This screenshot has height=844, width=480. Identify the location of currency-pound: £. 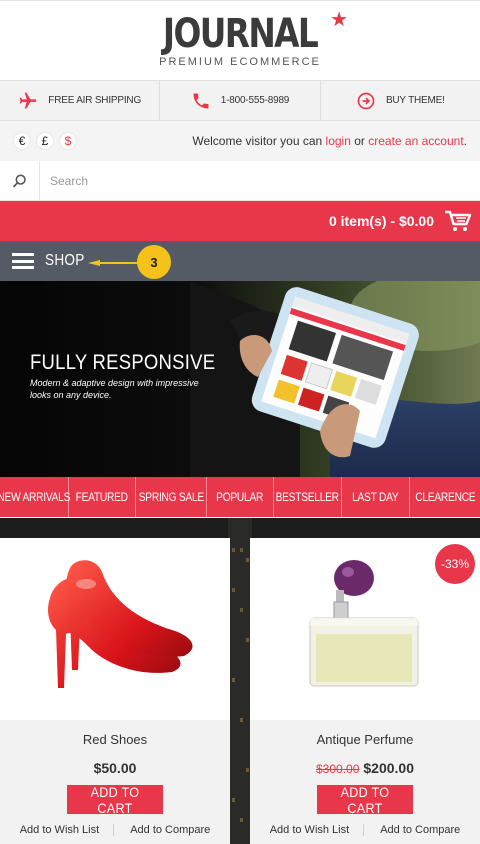
(45, 141).